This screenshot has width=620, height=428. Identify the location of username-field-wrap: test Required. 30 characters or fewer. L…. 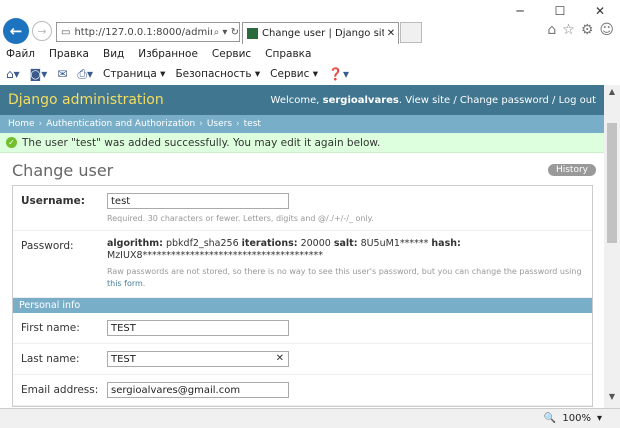
(345, 208).